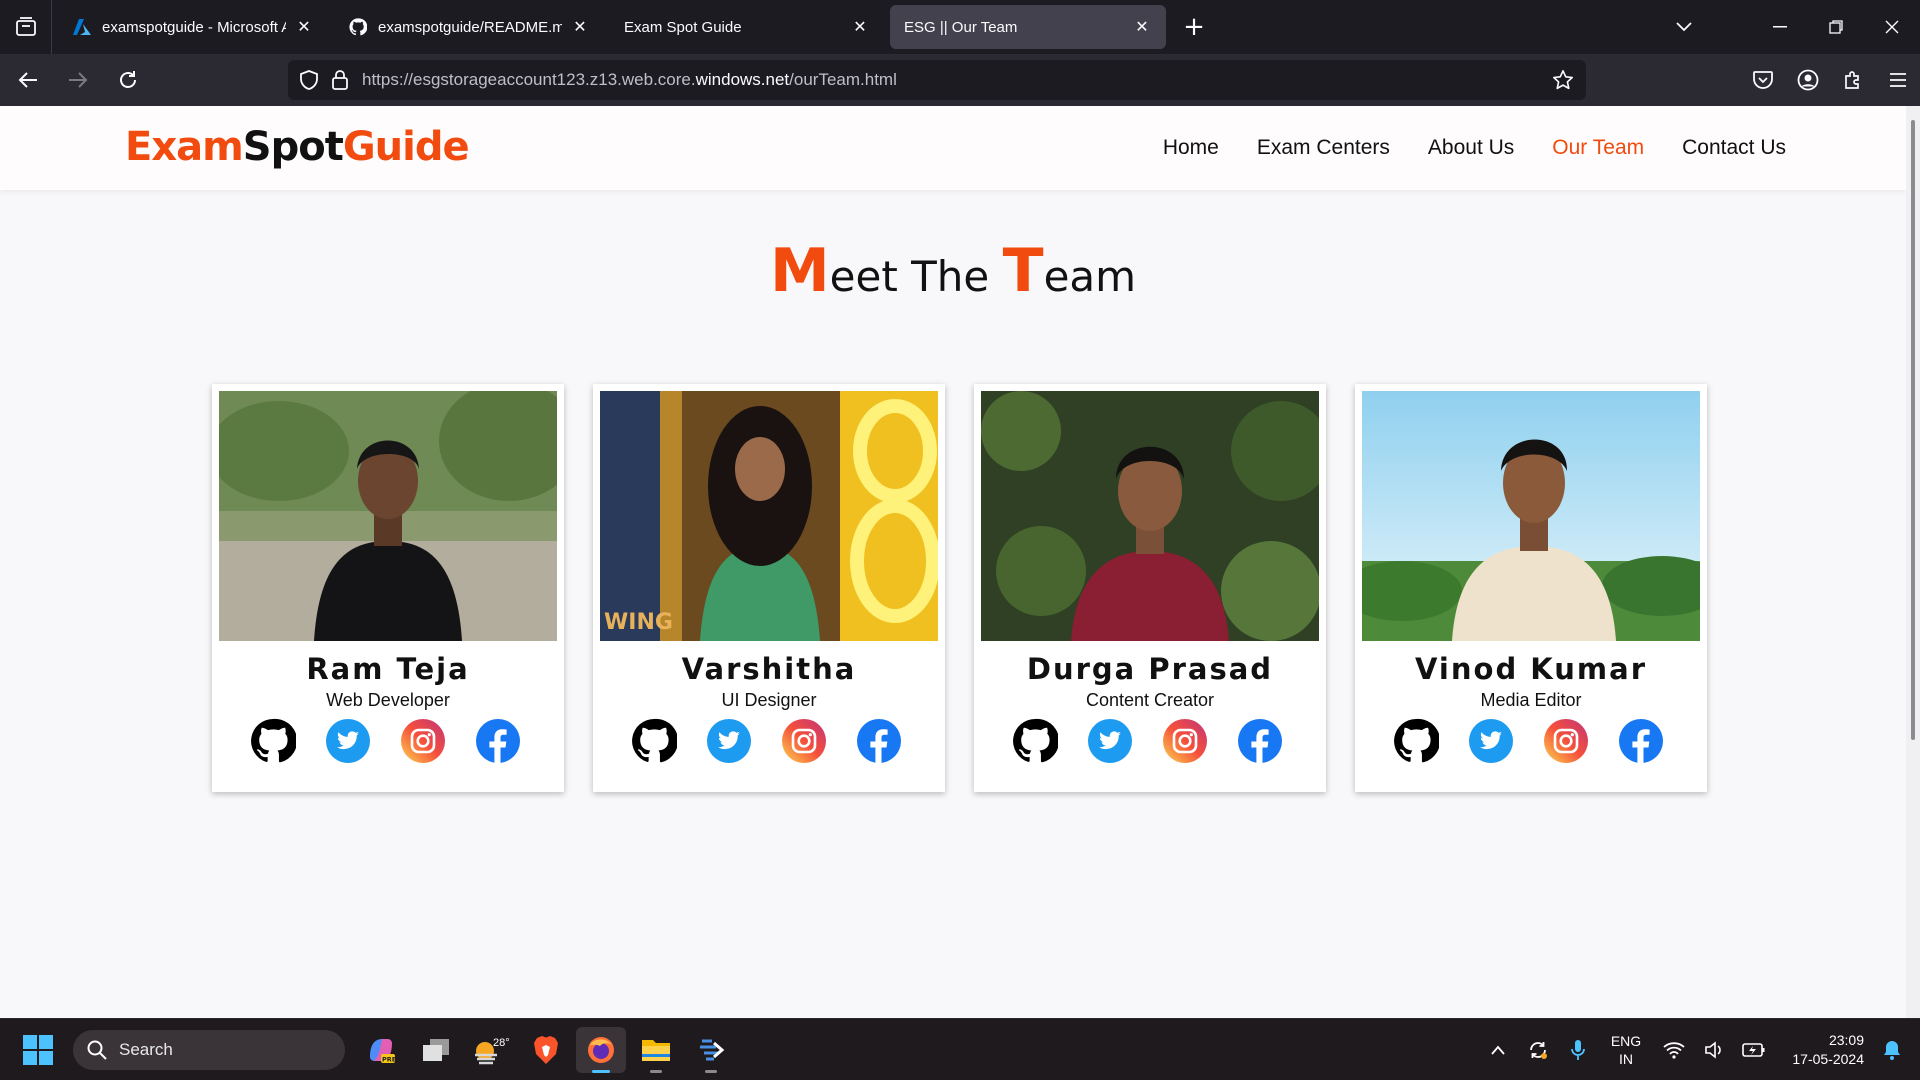  I want to click on pocket-button, so click(1762, 80).